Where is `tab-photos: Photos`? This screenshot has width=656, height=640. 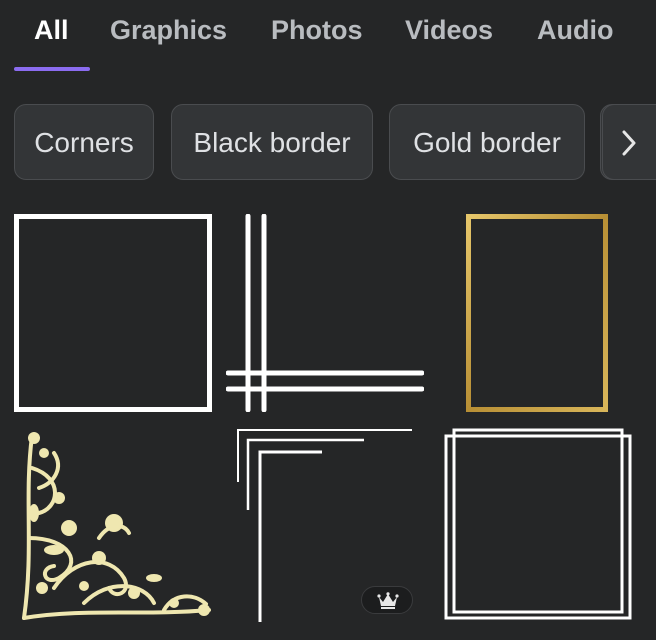 tab-photos: Photos is located at coordinates (317, 30).